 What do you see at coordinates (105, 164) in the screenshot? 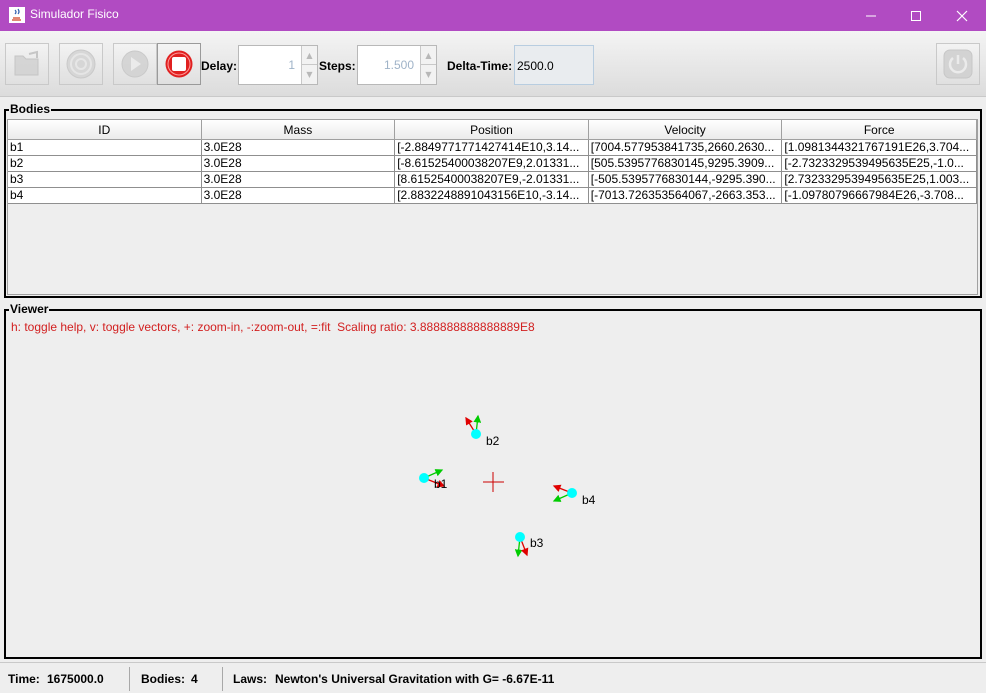
I see `cell-id: b2` at bounding box center [105, 164].